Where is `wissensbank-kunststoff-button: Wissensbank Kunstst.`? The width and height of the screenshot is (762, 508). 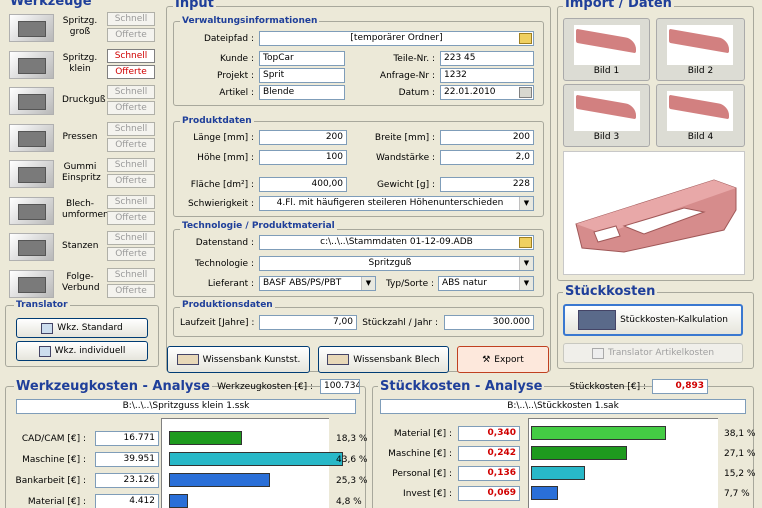
wissensbank-kunststoff-button: Wissensbank Kunstst. is located at coordinates (238, 359).